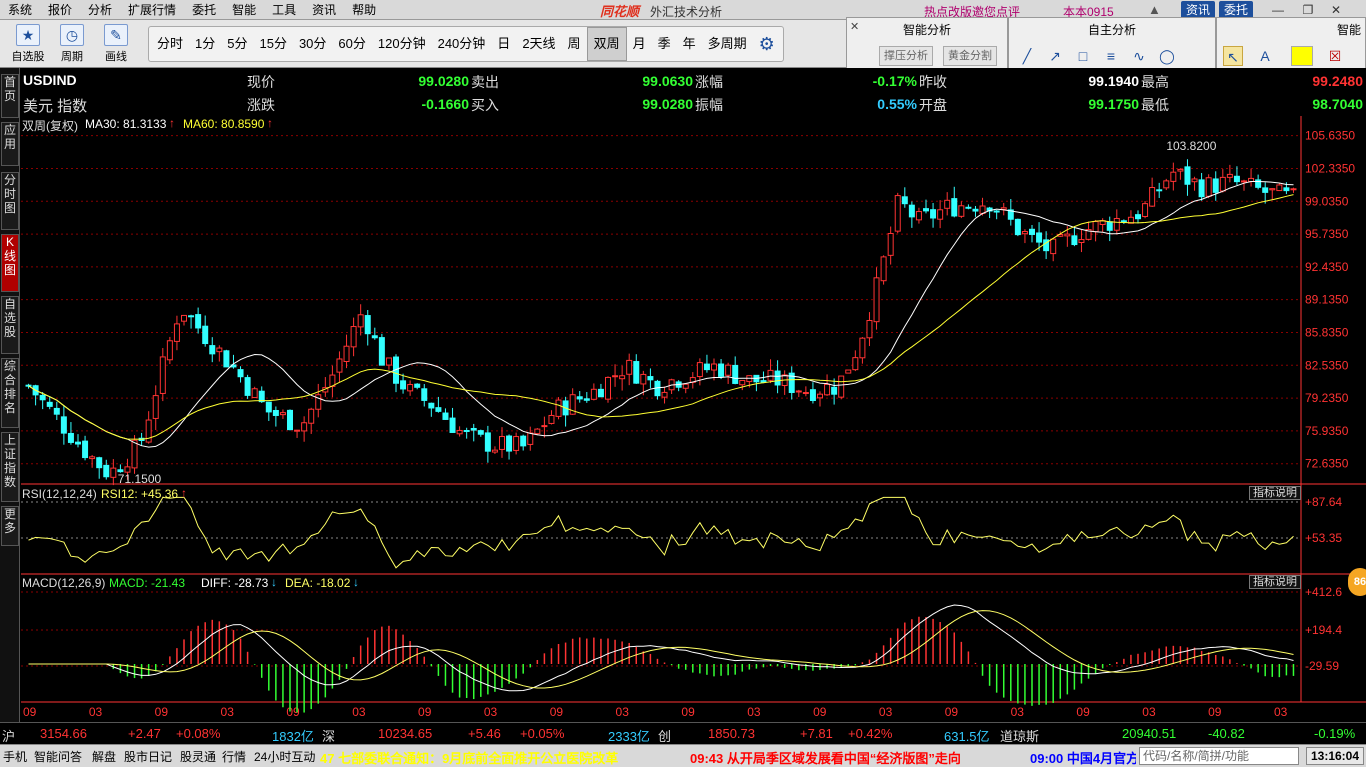 Image resolution: width=1366 pixels, height=767 pixels. Describe the element at coordinates (443, 81) in the screenshot. I see `current-value: 99.0280` at that location.